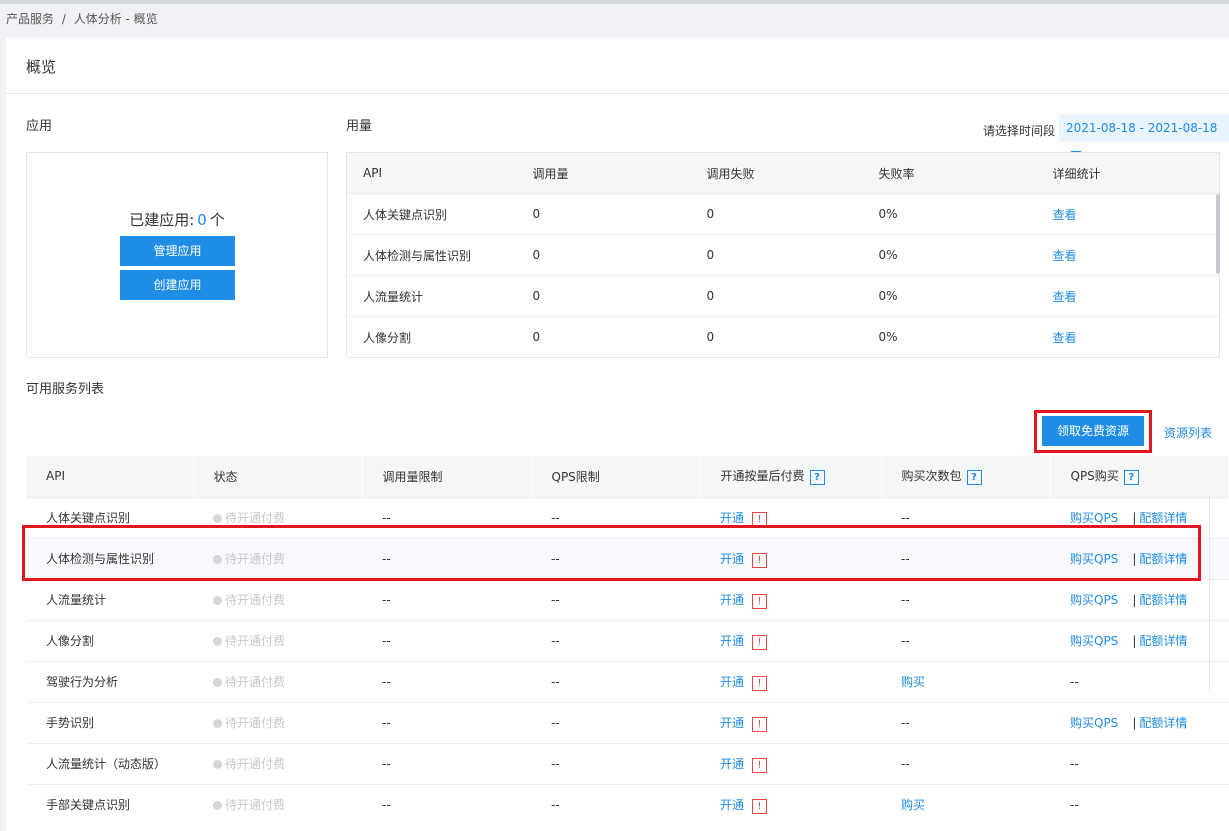  What do you see at coordinates (776, 173) in the screenshot?
I see `usage-col-fails: 调用失败` at bounding box center [776, 173].